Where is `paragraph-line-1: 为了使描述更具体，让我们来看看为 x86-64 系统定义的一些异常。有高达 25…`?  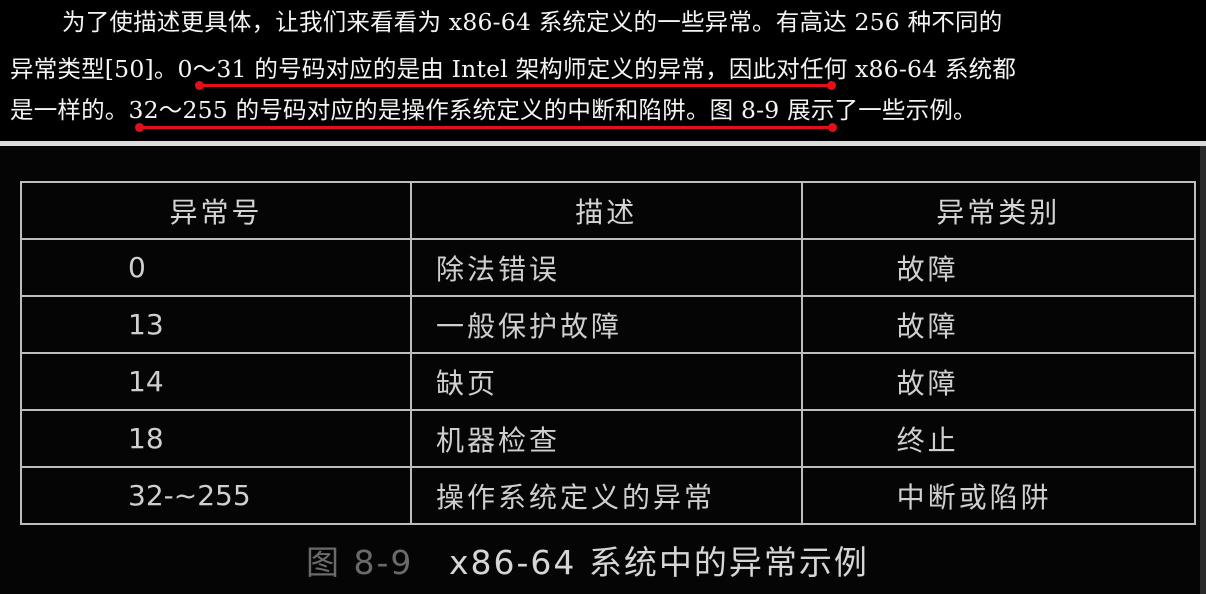 paragraph-line-1: 为了使描述更具体，让我们来看看为 x86-64 系统定义的一些异常。有高达 25… is located at coordinates (532, 22).